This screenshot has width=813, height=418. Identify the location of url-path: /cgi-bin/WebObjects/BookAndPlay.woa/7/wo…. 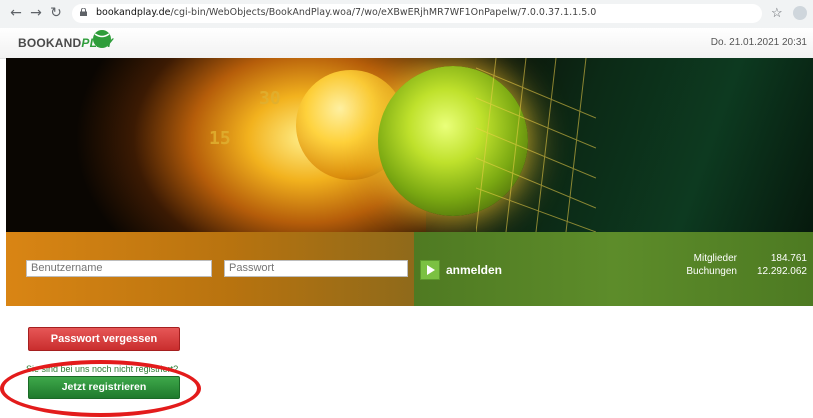
(383, 12).